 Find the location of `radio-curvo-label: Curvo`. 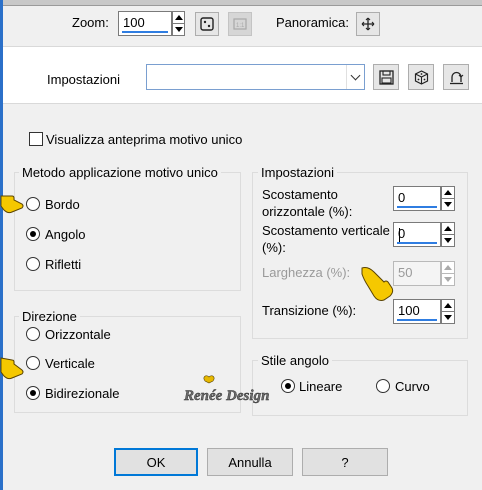

radio-curvo-label: Curvo is located at coordinates (412, 386).